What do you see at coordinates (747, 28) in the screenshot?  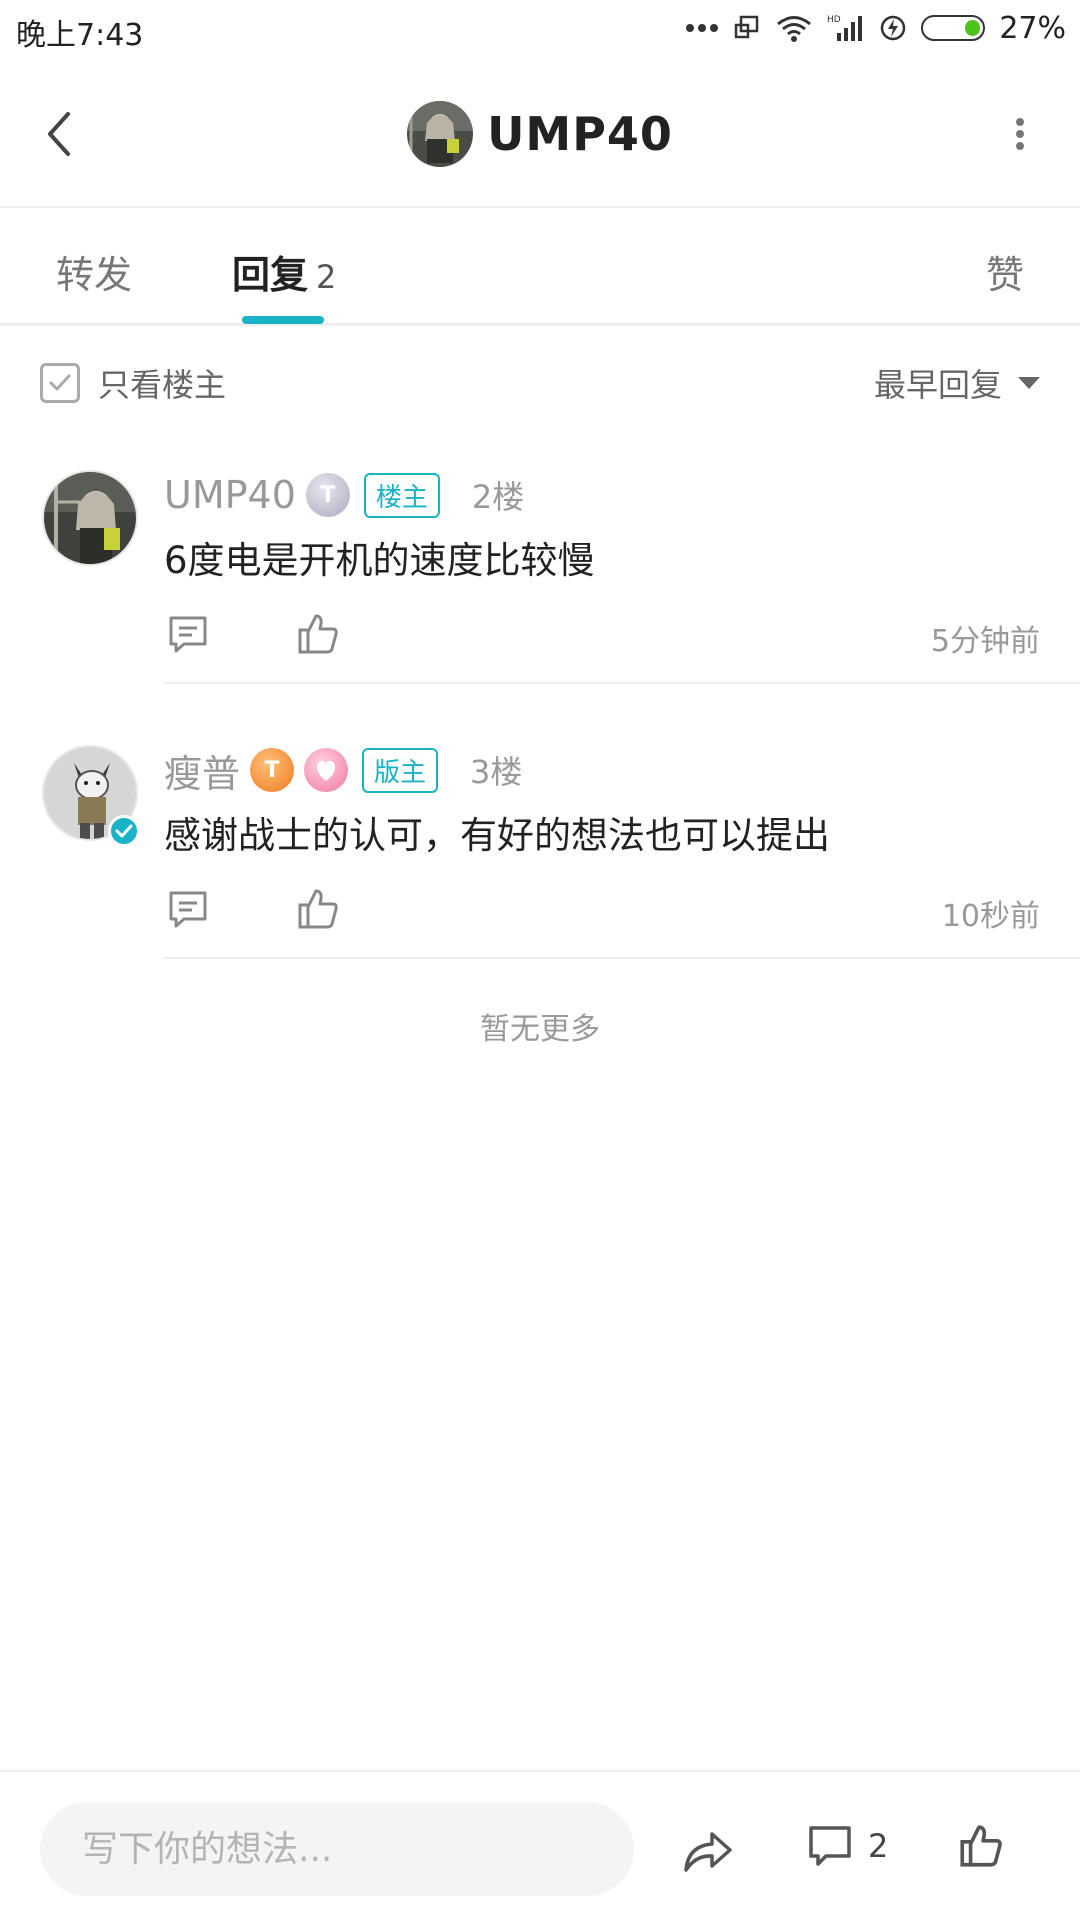 I see `screen-mirror-icon` at bounding box center [747, 28].